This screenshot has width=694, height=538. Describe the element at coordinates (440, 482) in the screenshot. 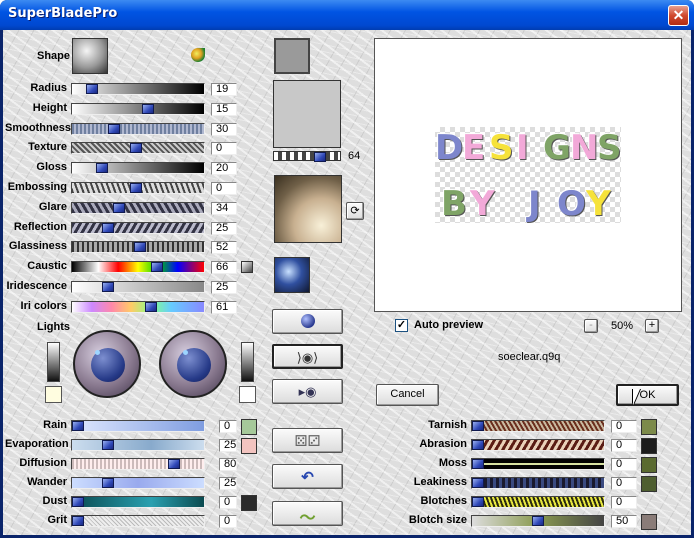

I see `slider-label: Leakiness` at that location.